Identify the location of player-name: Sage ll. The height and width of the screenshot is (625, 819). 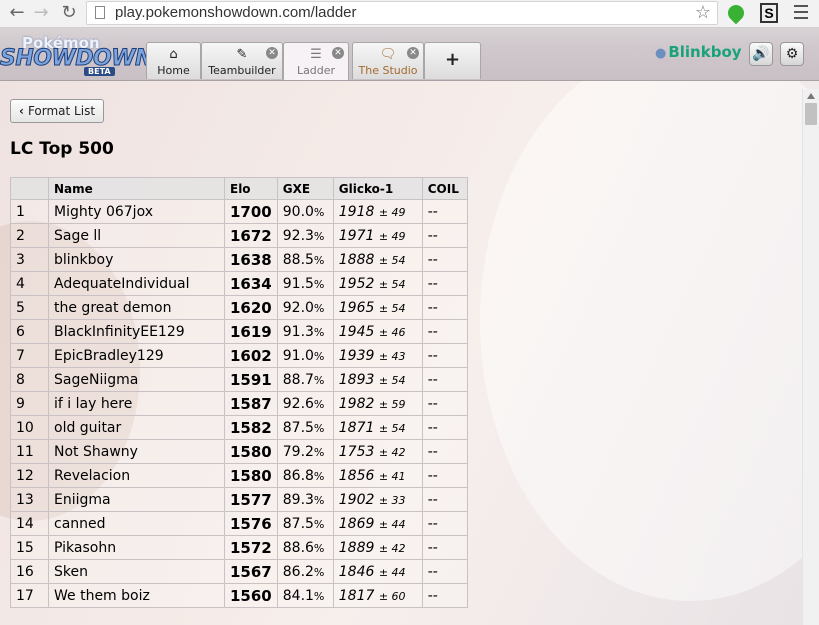
(136, 235).